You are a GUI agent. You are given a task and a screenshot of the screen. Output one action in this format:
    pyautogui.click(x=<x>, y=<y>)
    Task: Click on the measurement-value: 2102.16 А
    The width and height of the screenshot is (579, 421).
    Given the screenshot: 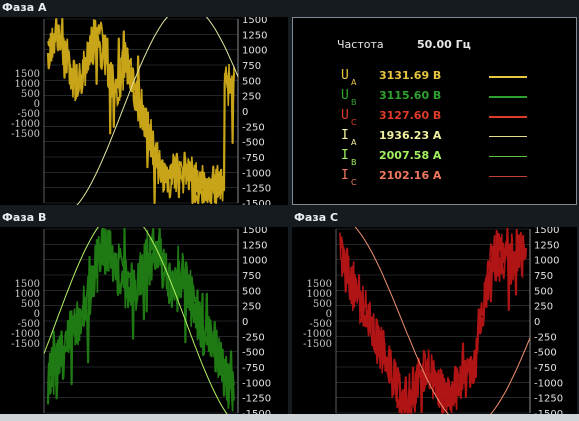 What is the action you would take?
    pyautogui.click(x=410, y=175)
    